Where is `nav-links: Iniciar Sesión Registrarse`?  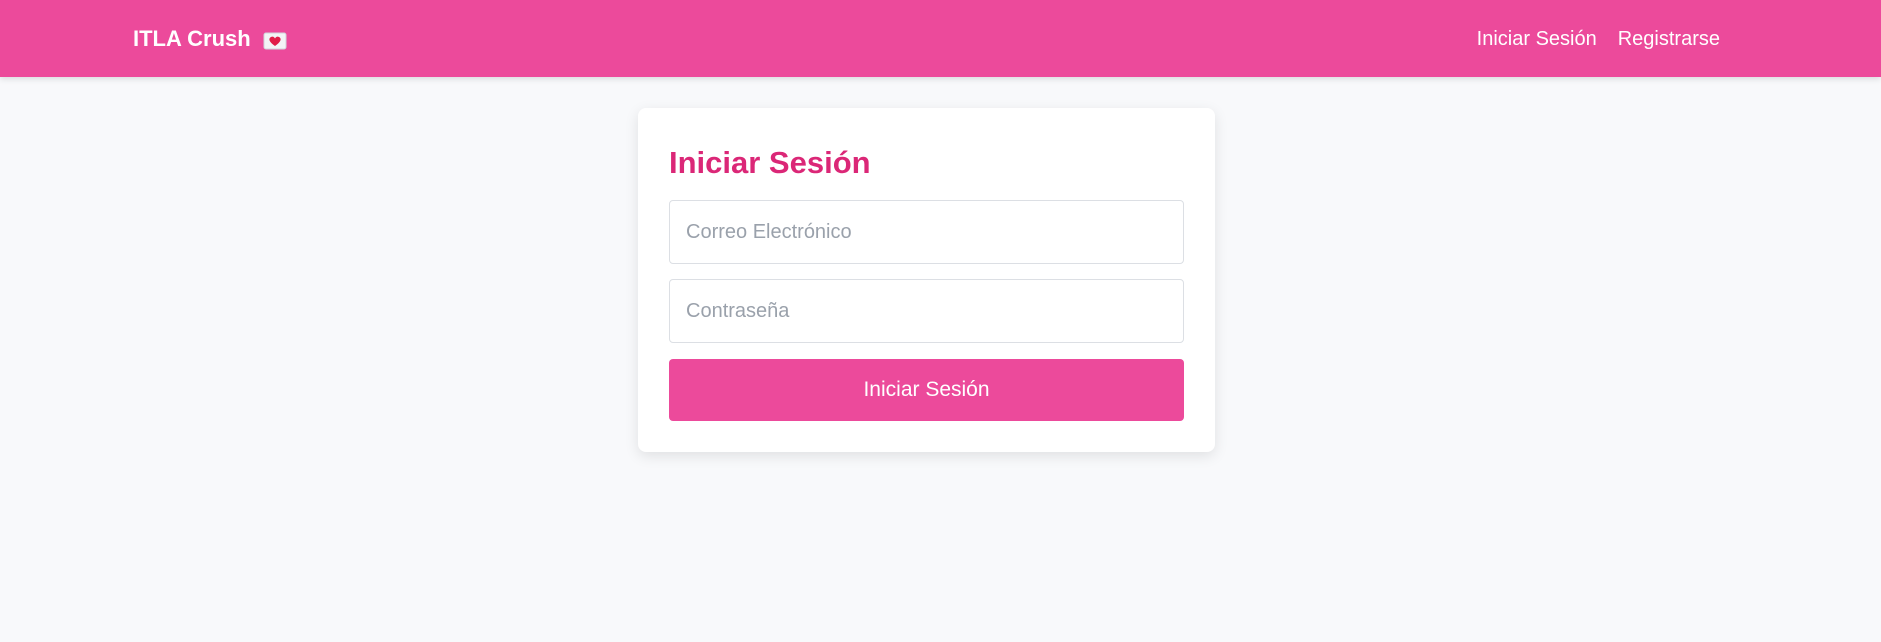
nav-links: Iniciar Sesión Registrarse is located at coordinates (1598, 39).